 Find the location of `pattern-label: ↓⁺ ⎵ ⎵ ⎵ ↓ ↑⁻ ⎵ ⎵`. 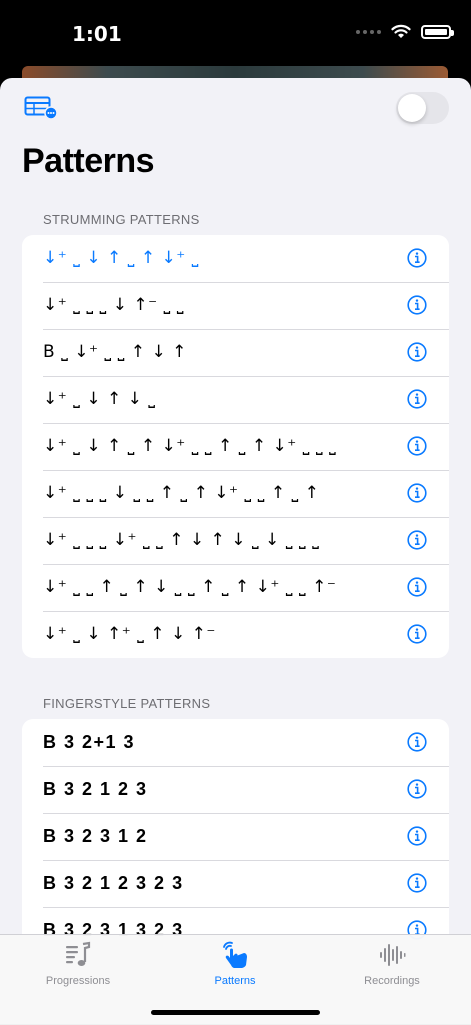

pattern-label: ↓⁺ ⎵ ⎵ ⎵ ↓ ↑⁻ ⎵ ⎵ is located at coordinates (114, 305).